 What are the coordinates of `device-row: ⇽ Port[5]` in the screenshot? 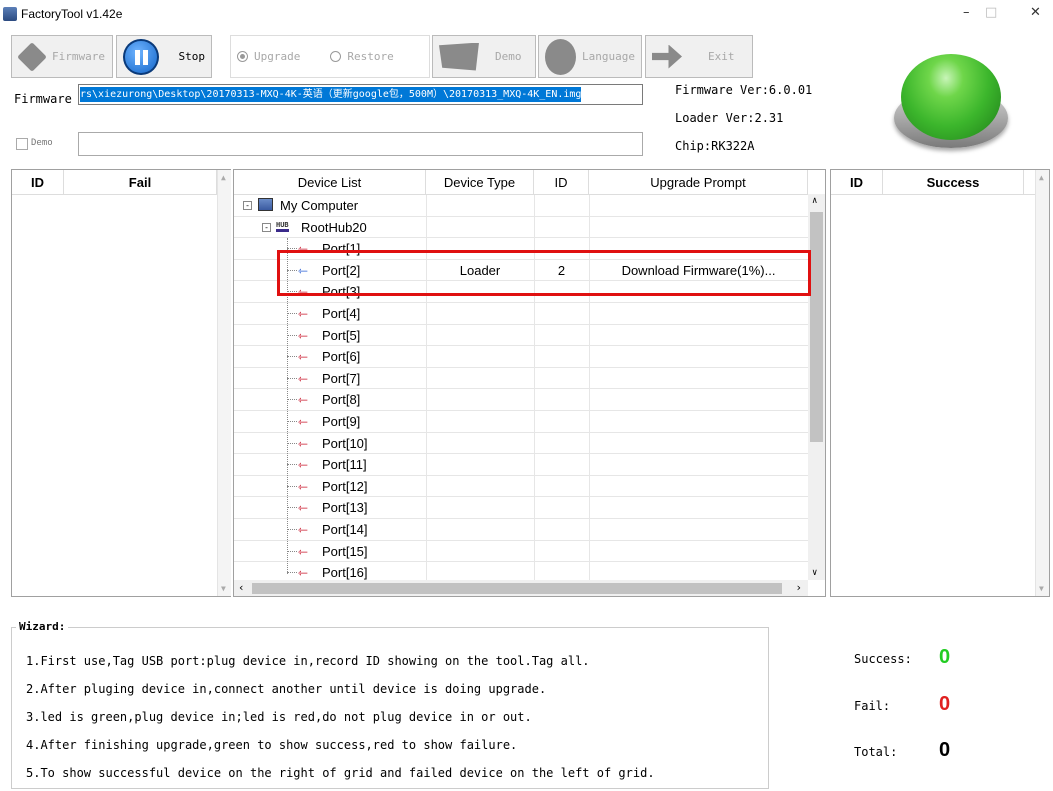 It's located at (521, 336).